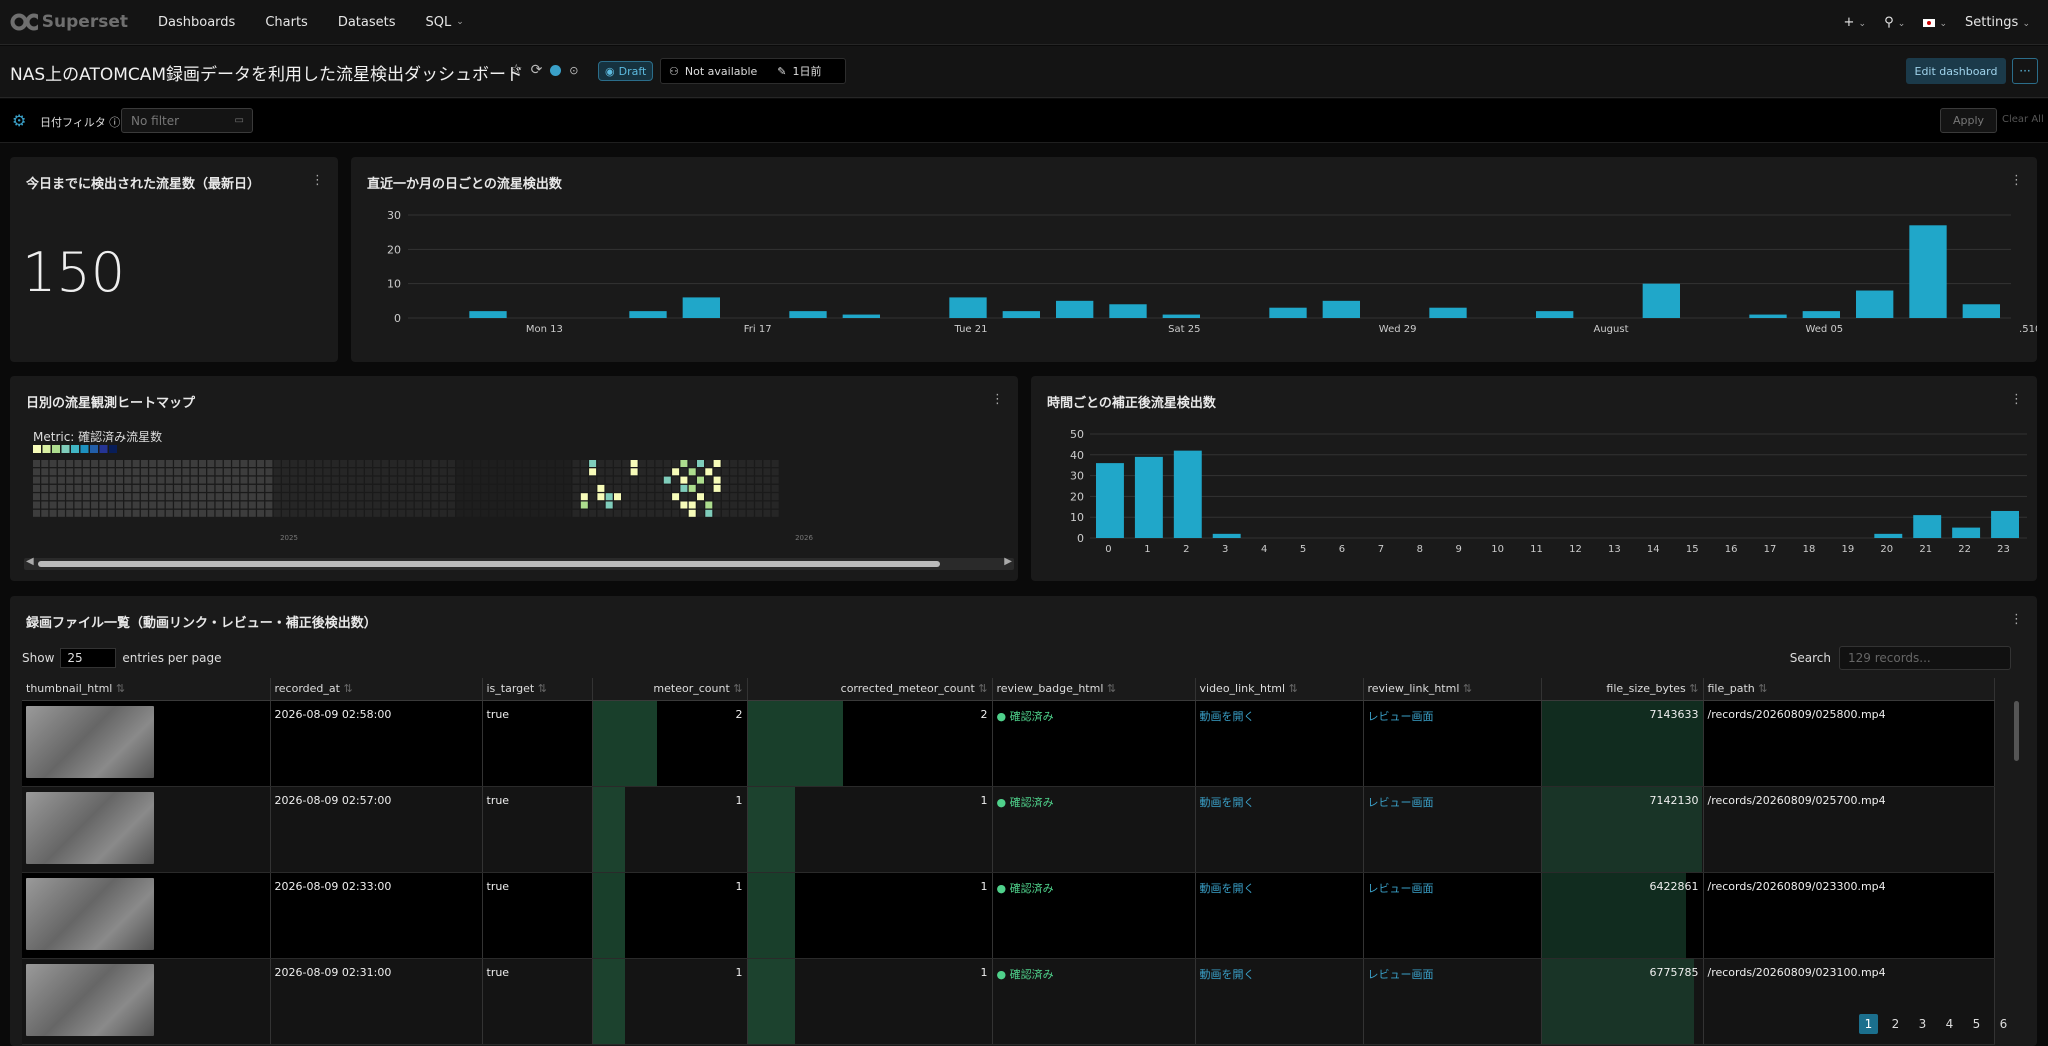 The height and width of the screenshot is (1046, 2048). What do you see at coordinates (670, 1001) in the screenshot?
I see `meteor-count-cell: 1` at bounding box center [670, 1001].